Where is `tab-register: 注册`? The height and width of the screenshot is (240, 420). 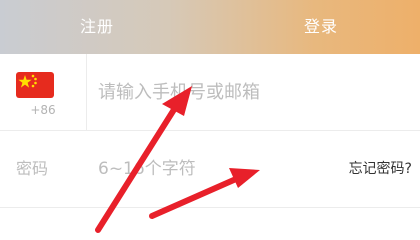 tab-register: 注册 is located at coordinates (97, 27).